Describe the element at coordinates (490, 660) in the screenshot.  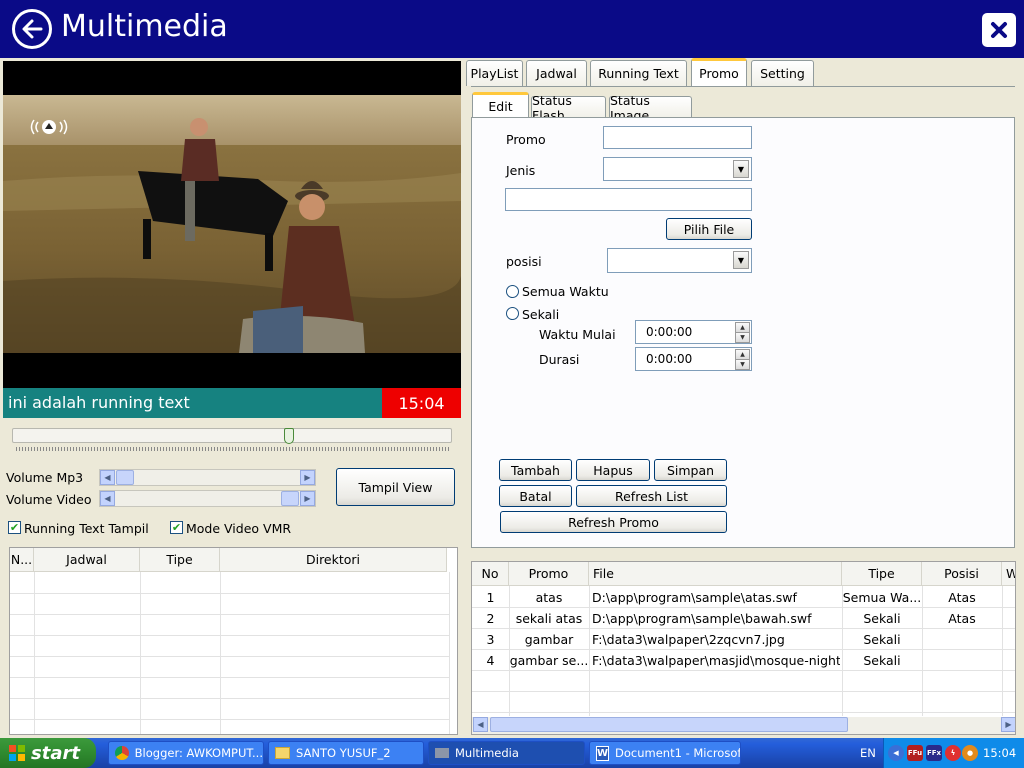
I see `table-cell: 4` at that location.